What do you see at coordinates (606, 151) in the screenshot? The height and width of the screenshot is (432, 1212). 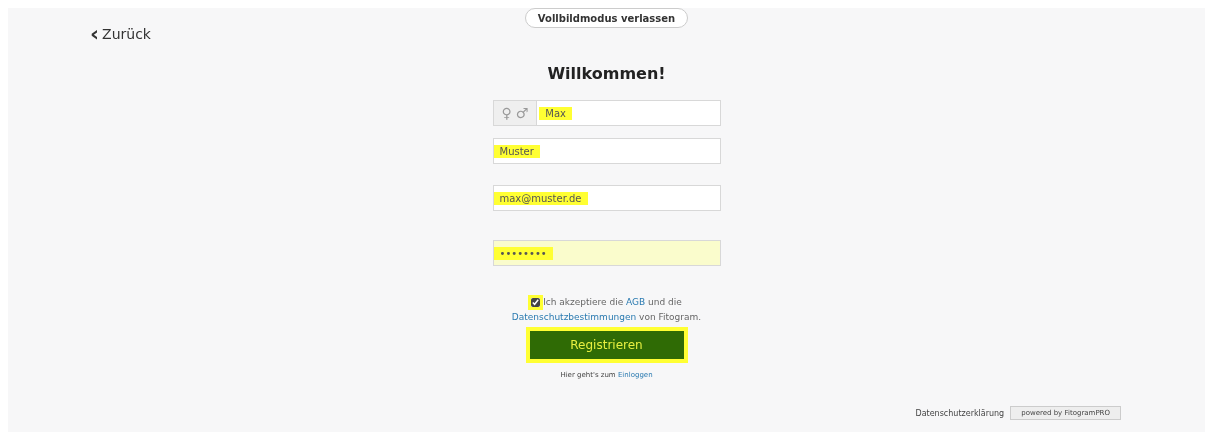 I see `input-field: Muster` at bounding box center [606, 151].